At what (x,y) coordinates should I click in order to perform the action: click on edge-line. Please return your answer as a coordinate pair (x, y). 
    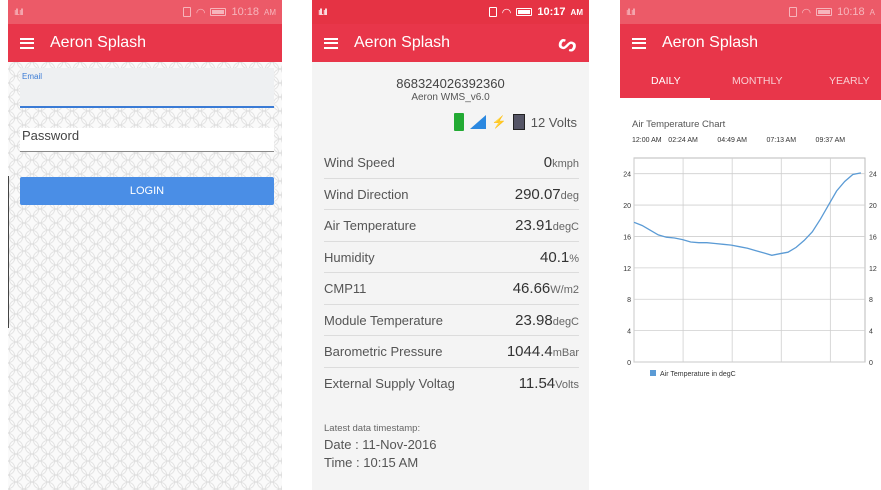
    Looking at the image, I should click on (8, 252).